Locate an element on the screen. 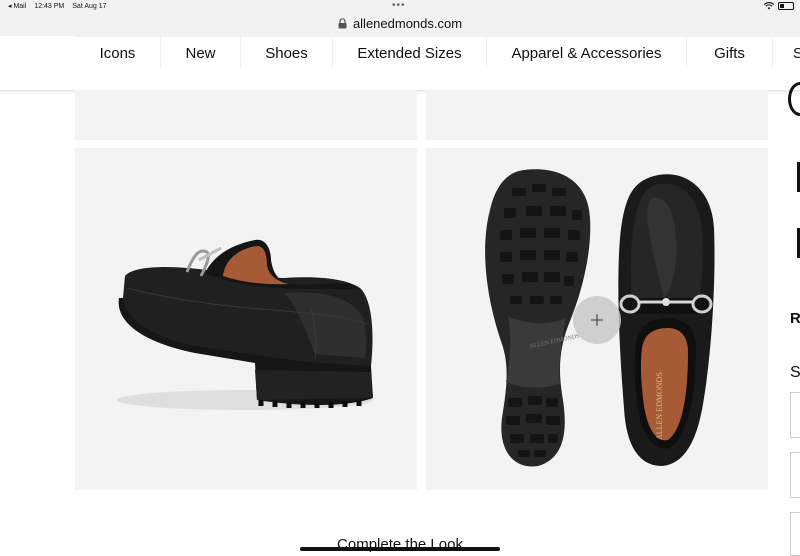  nav-item-gifts: Gifts is located at coordinates (730, 53).